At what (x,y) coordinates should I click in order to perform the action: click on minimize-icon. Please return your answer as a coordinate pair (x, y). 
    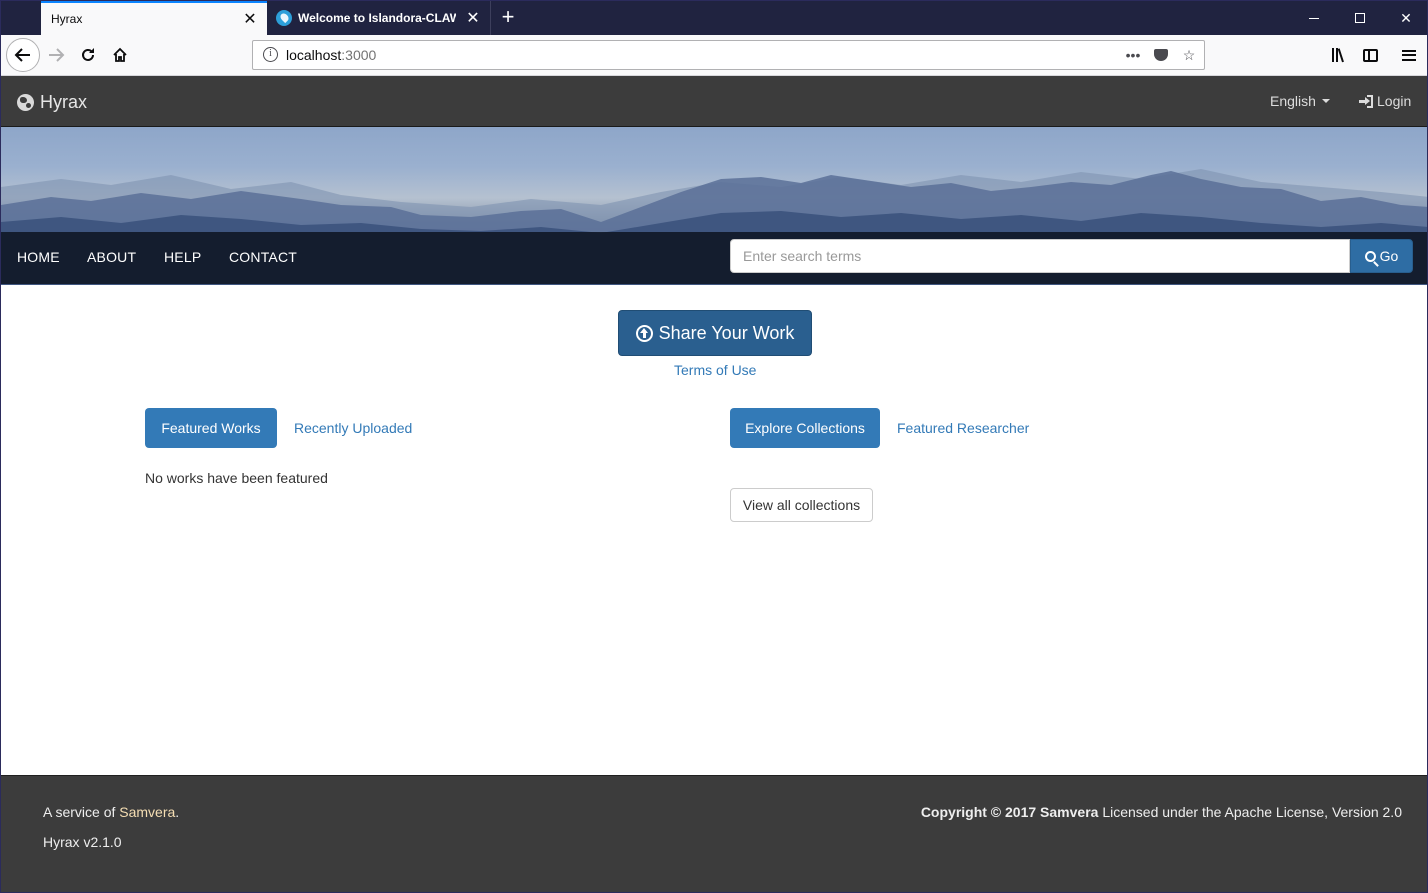
    Looking at the image, I should click on (1314, 18).